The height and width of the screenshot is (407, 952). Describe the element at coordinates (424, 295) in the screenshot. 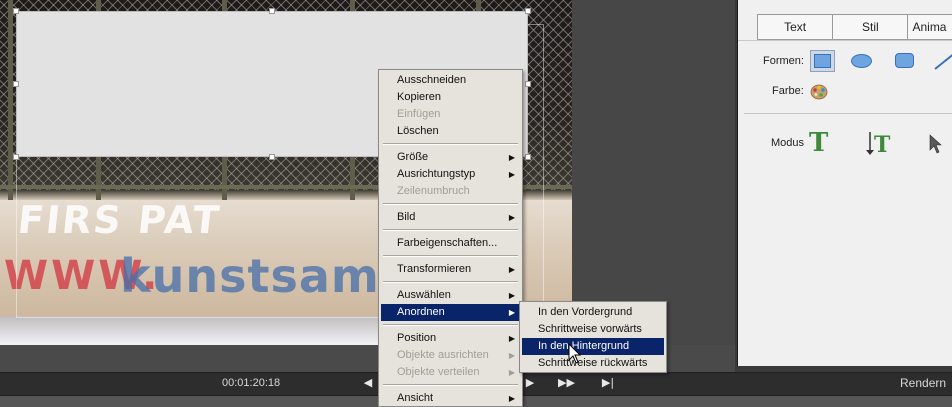

I see `menu-item-label: Auswählen` at that location.